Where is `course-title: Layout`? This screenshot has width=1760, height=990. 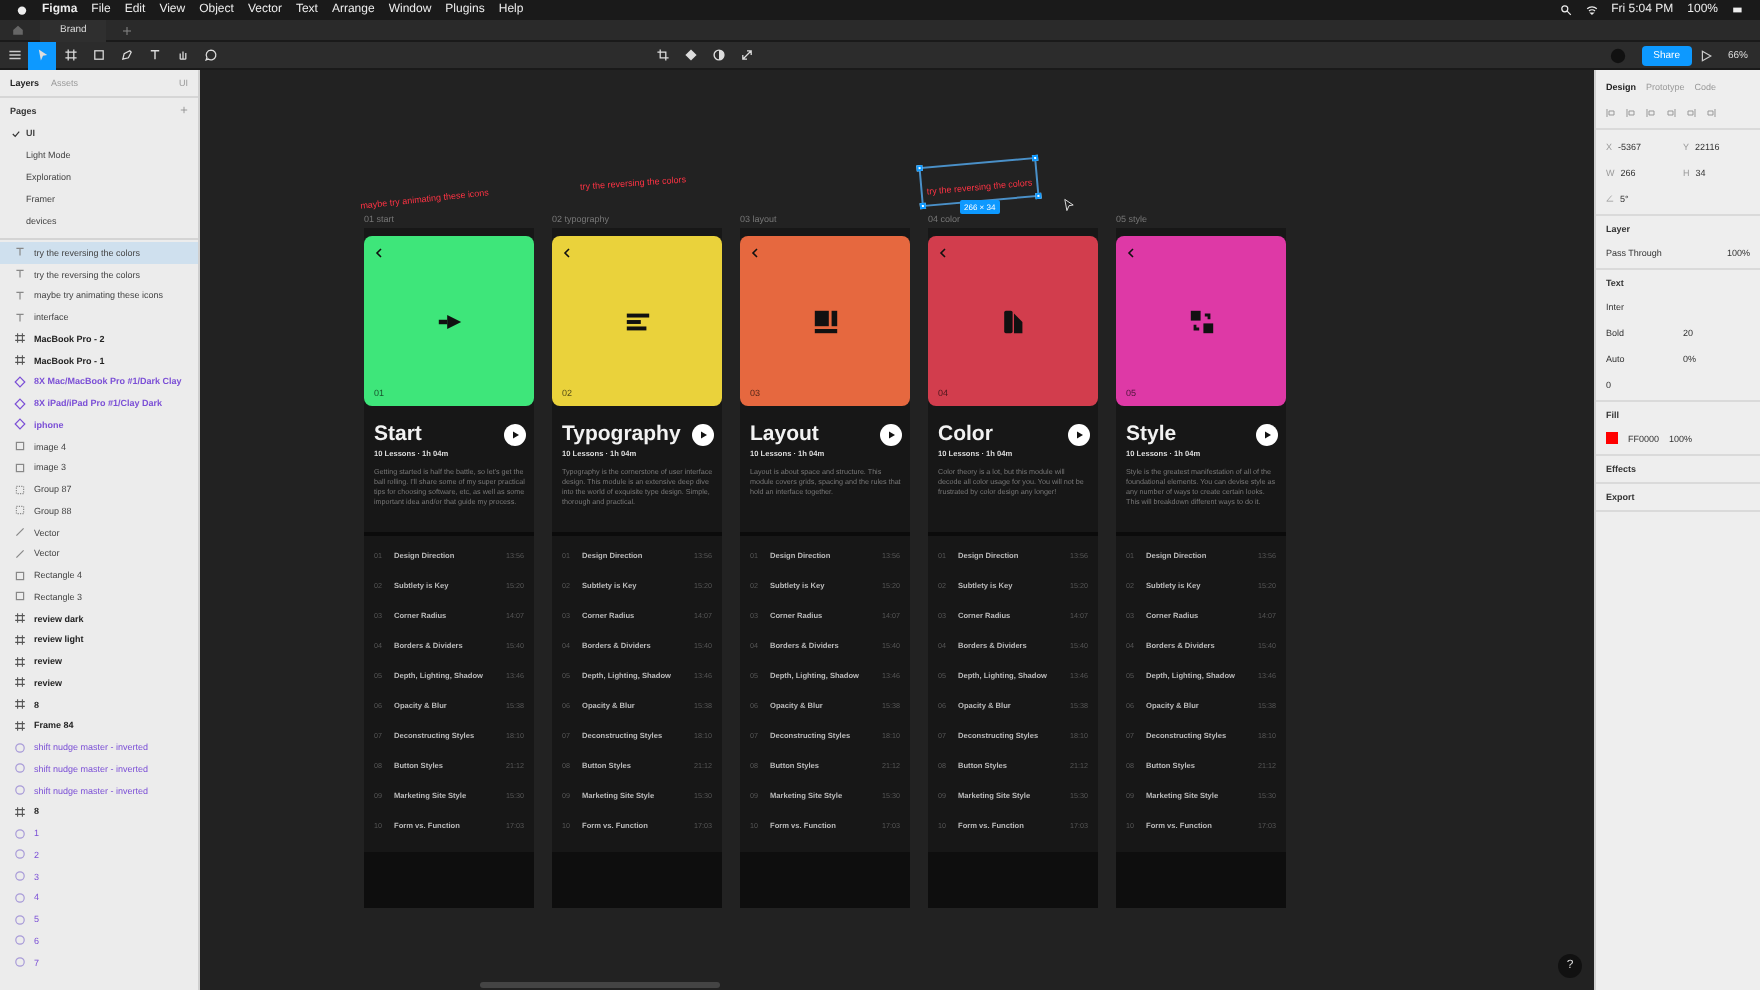 course-title: Layout is located at coordinates (784, 434).